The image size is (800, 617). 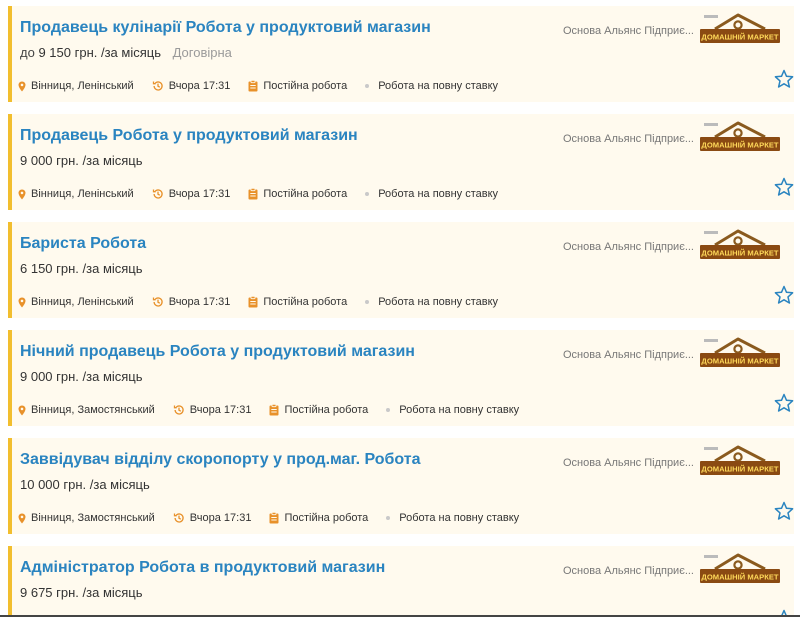 What do you see at coordinates (83, 244) in the screenshot?
I see `job-title: Бариста Робота` at bounding box center [83, 244].